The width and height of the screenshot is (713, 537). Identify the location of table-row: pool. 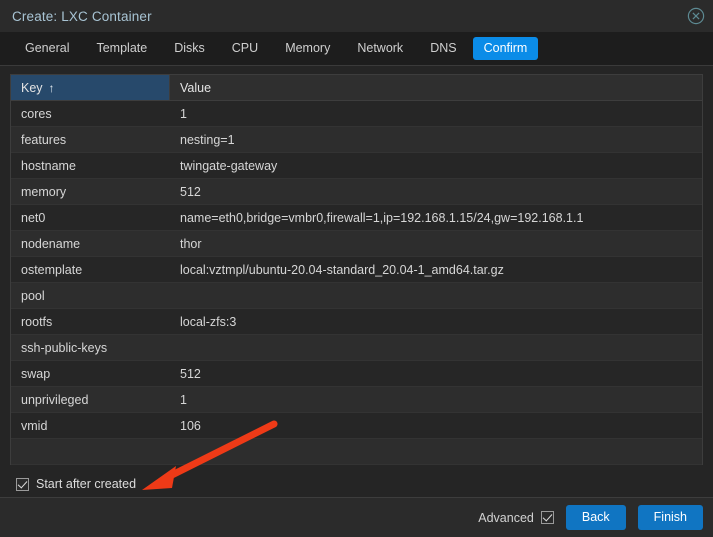
(356, 296).